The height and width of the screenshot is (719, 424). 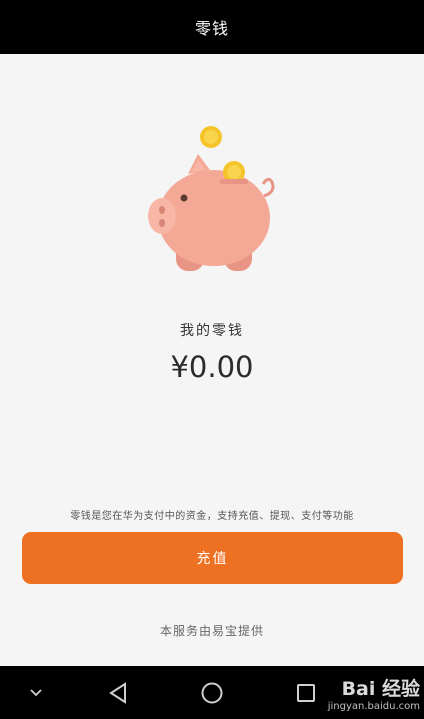 I want to click on provider-text: 本服务由易宝提供, so click(x=211, y=631).